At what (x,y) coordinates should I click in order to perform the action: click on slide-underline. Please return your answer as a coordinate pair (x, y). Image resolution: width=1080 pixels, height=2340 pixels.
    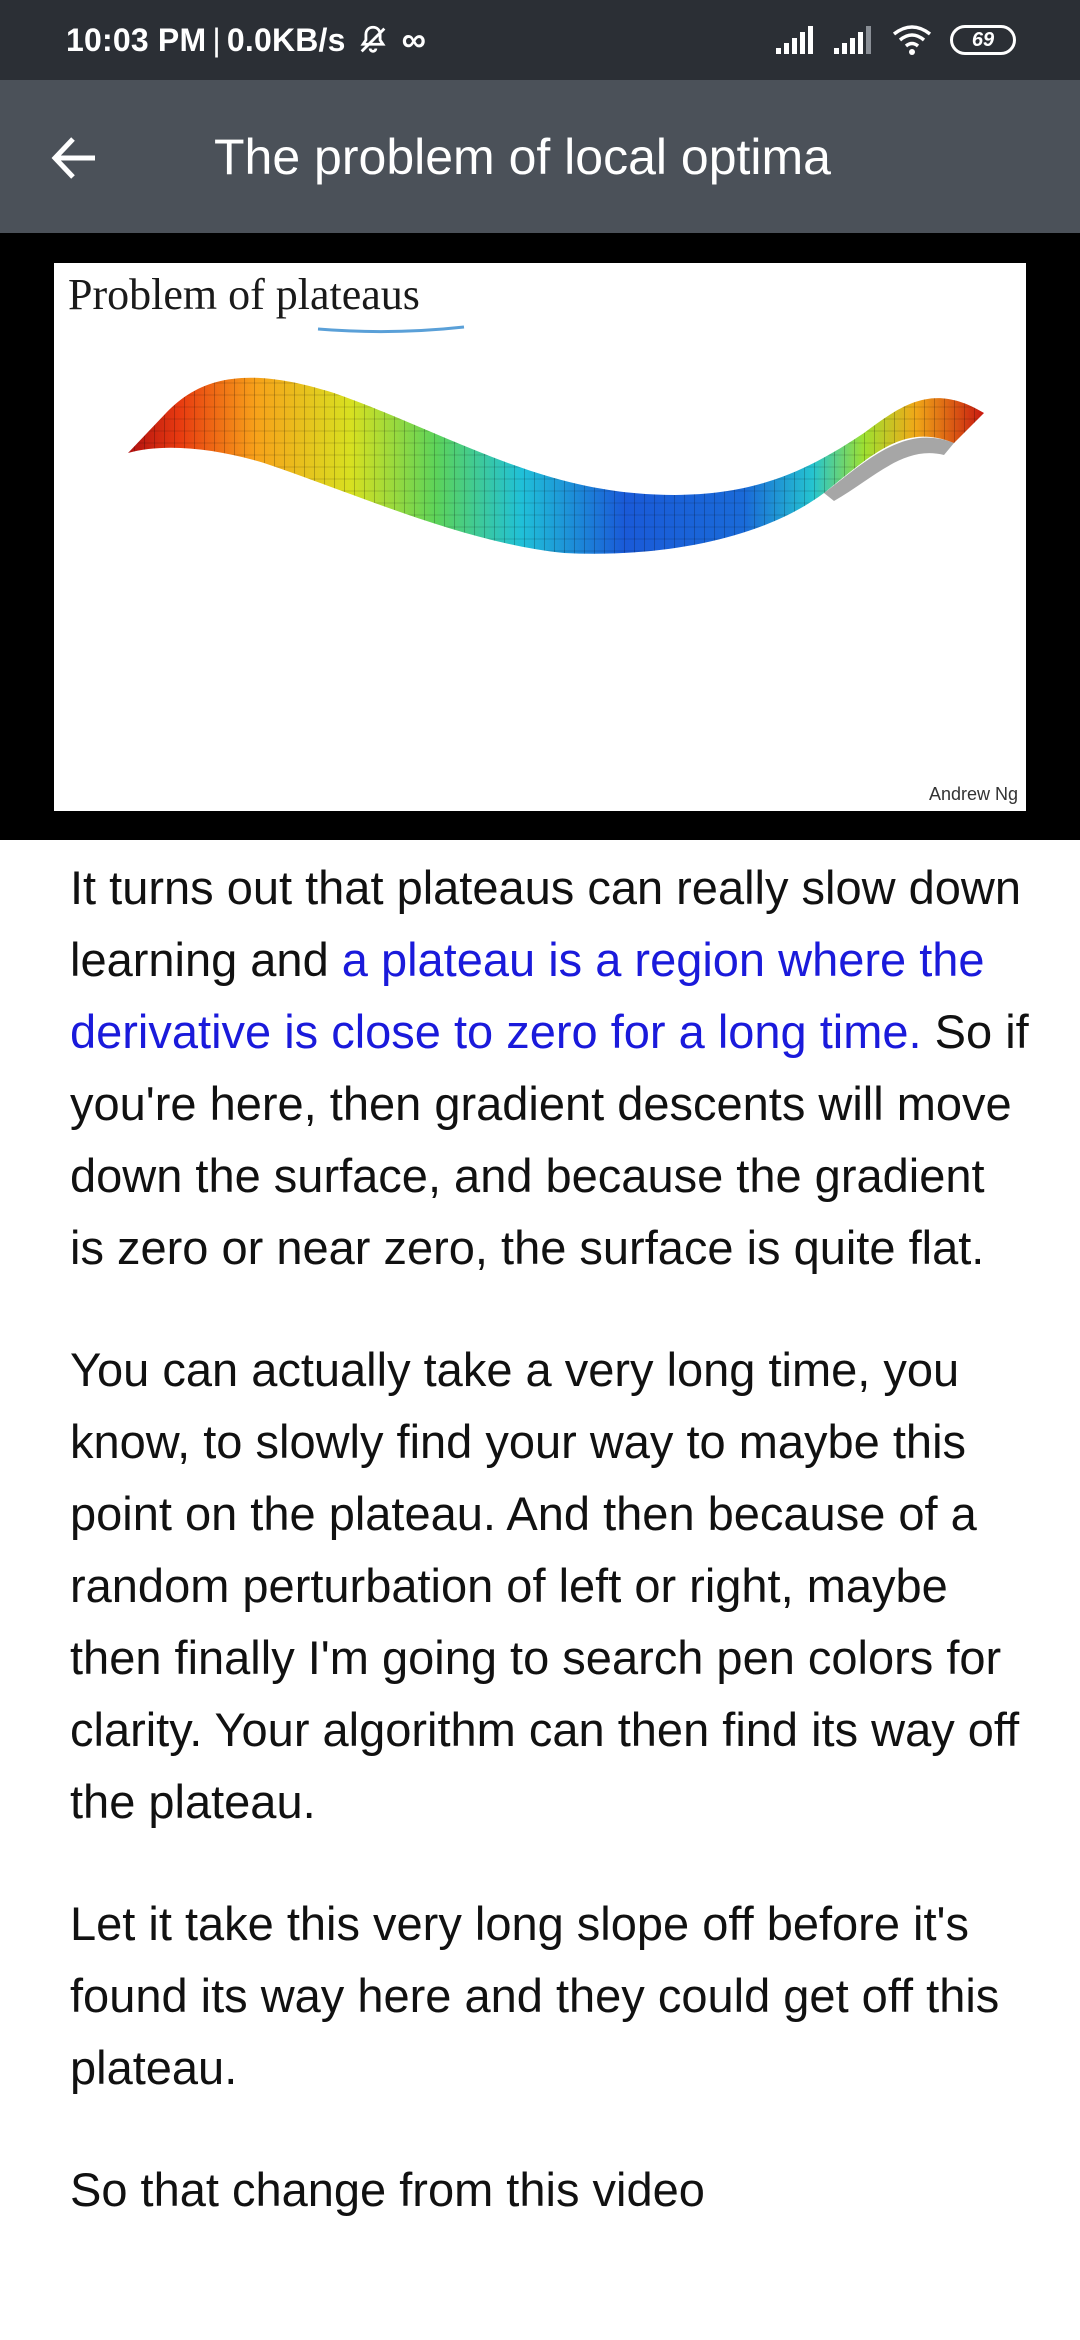
    Looking at the image, I should click on (391, 329).